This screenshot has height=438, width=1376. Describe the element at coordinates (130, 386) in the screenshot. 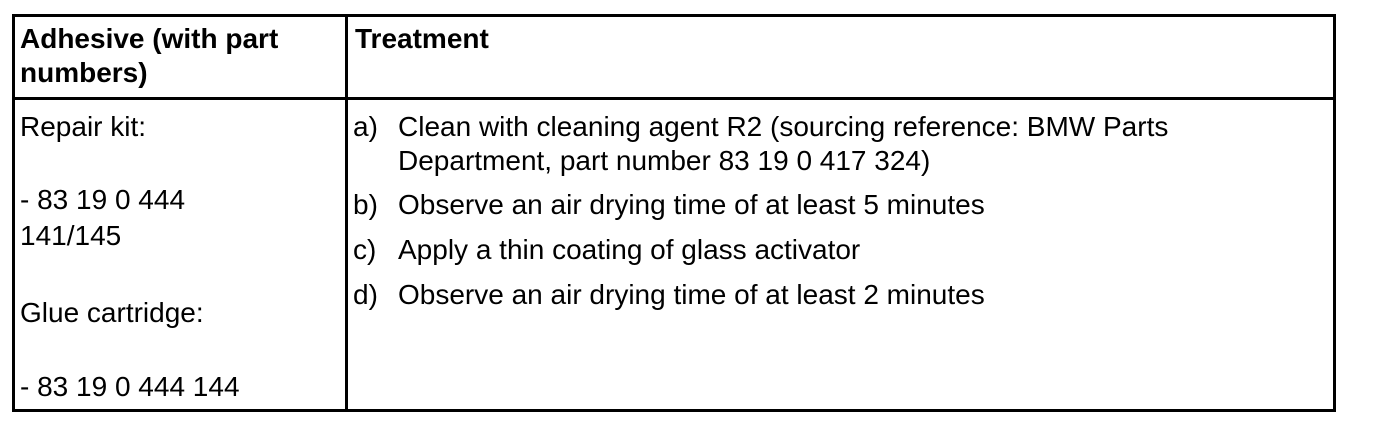

I see `glue-cartridge-part: - 83 19 0 444 144` at that location.